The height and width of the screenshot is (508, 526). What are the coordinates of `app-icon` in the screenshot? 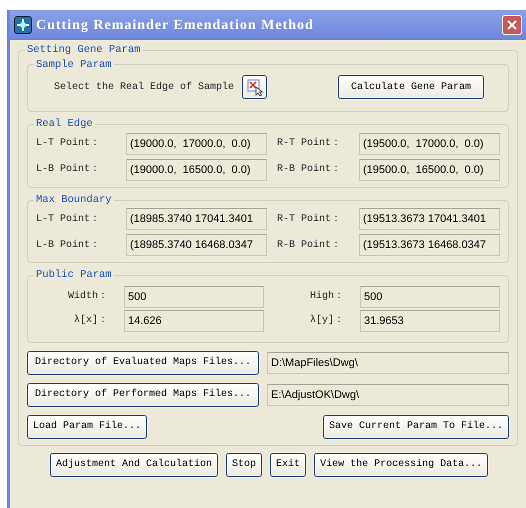 It's located at (23, 25).